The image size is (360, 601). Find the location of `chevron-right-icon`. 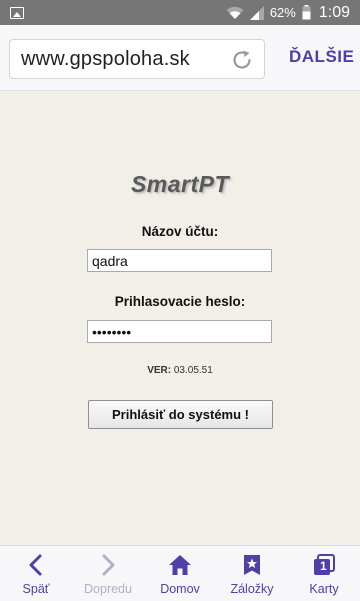

chevron-right-icon is located at coordinates (108, 565).